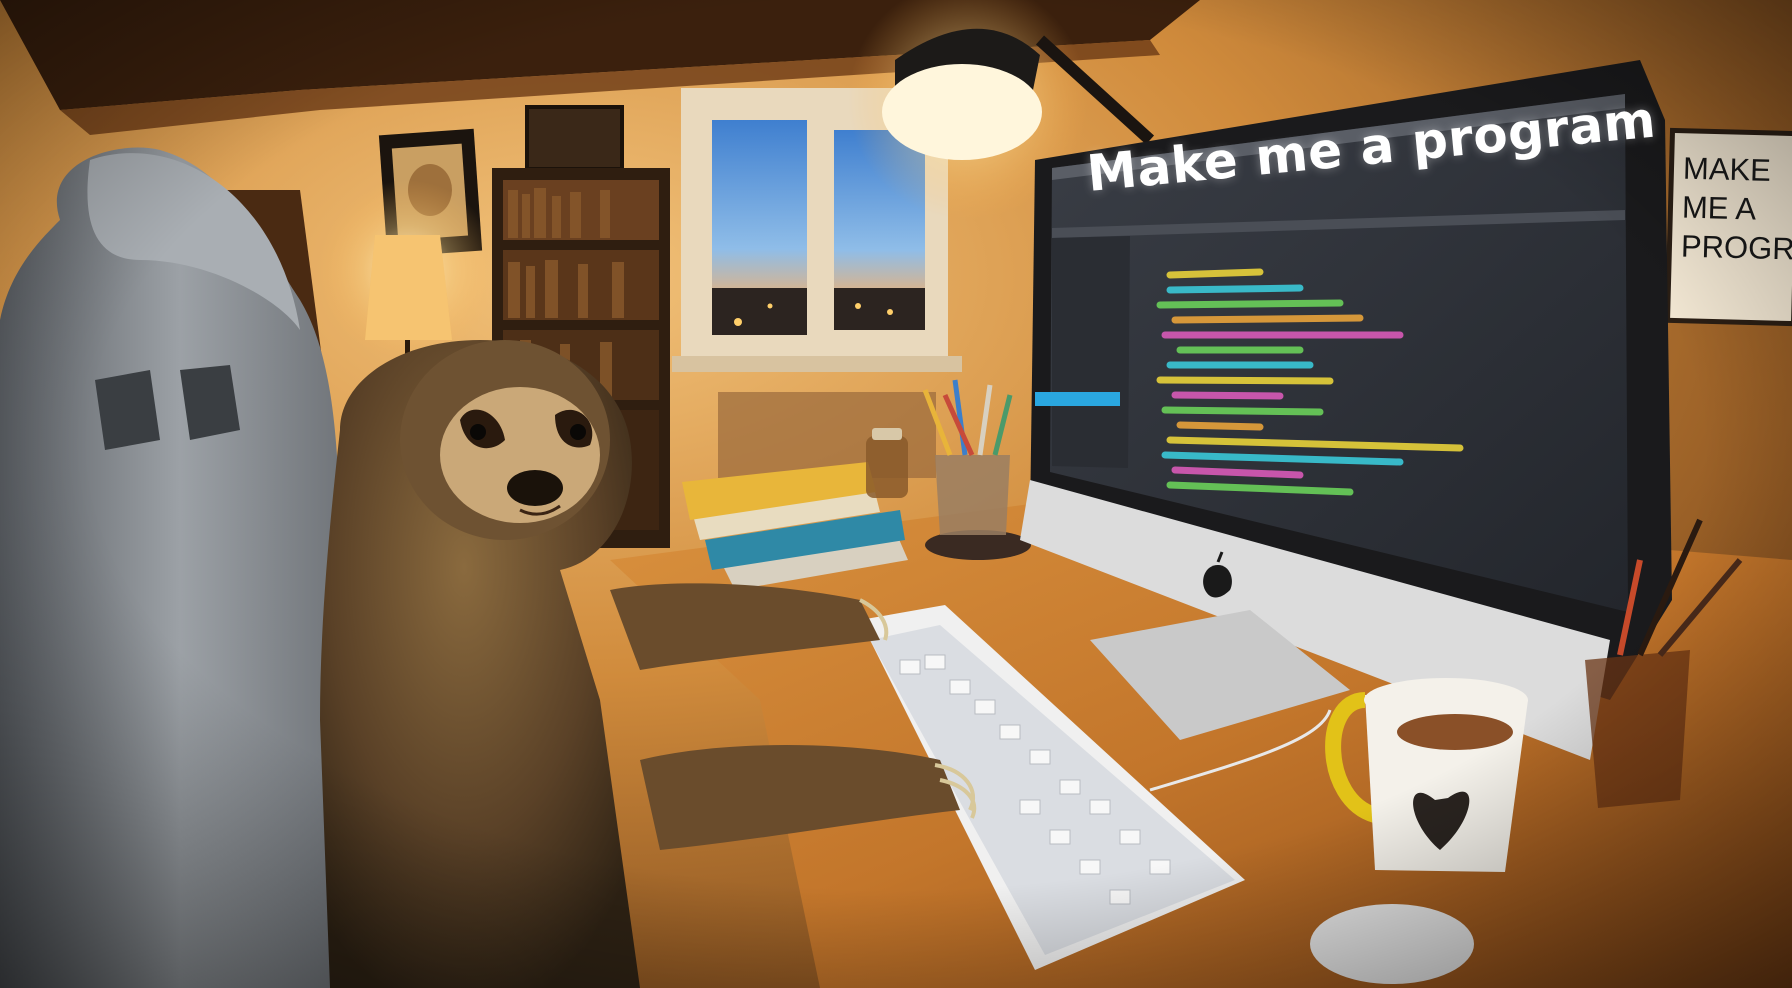  I want to click on poster-text: MAKE ME A PROGRAM, so click(1736, 209).